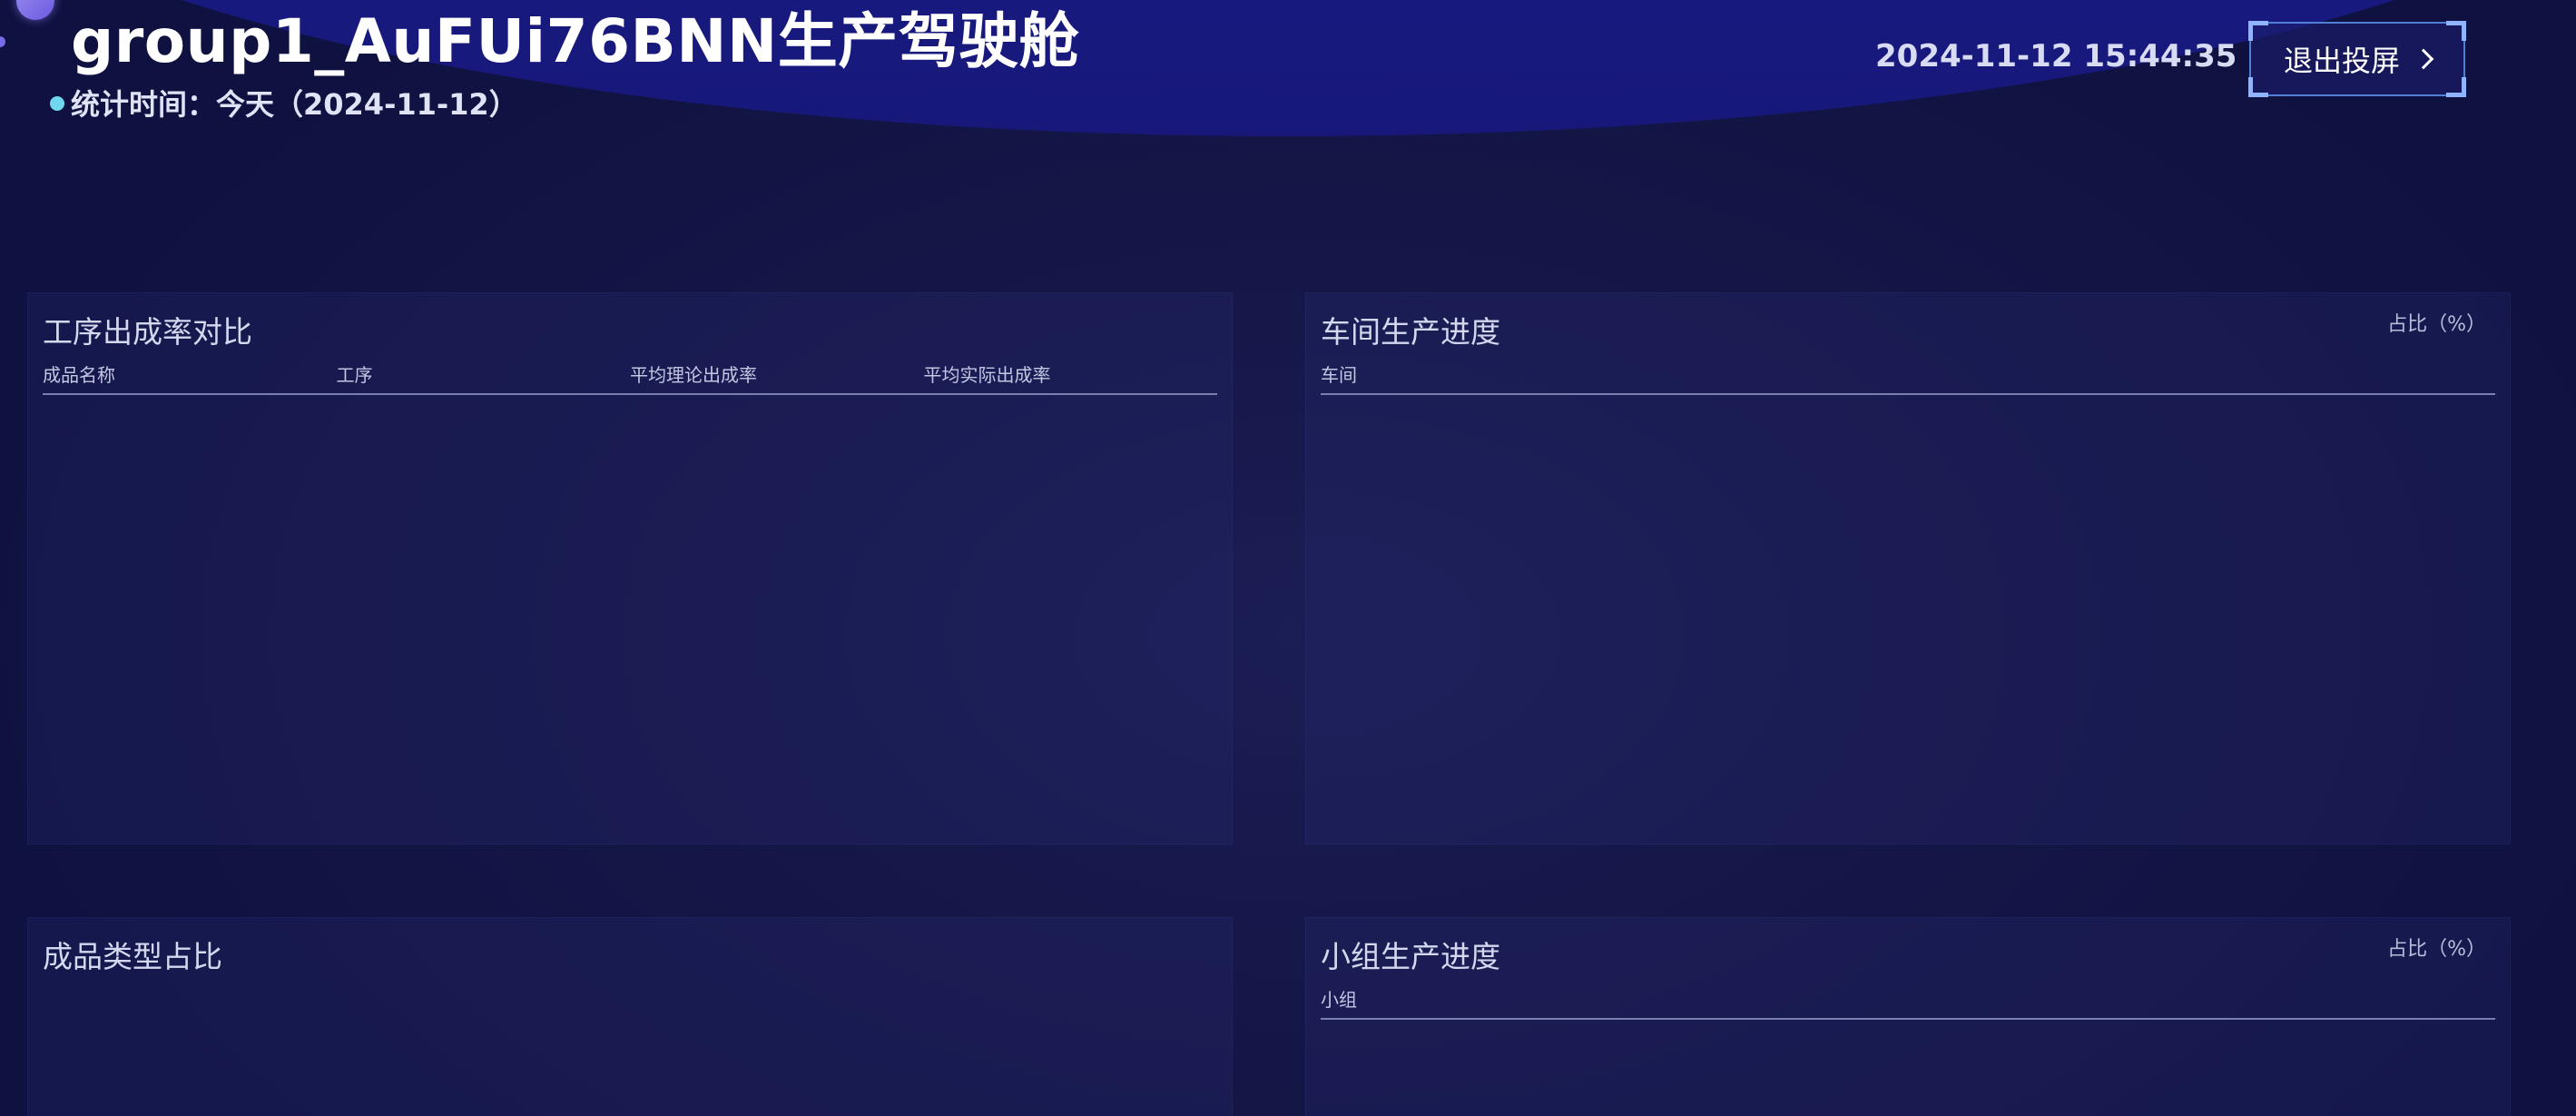  I want to click on product-type-share-panel: 成品类型占比, so click(630, 1016).